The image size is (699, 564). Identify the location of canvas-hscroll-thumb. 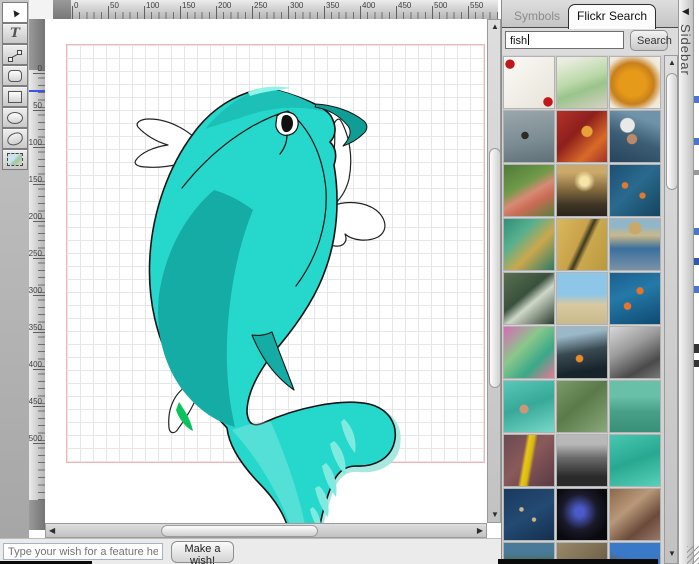
(239, 531).